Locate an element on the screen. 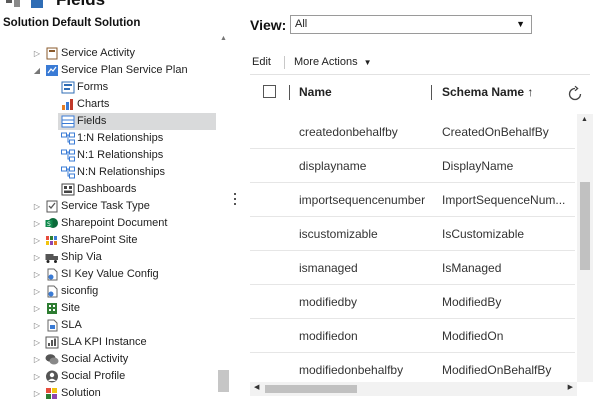 Image resolution: width=600 pixels, height=400 pixels. charts-icon is located at coordinates (68, 104).